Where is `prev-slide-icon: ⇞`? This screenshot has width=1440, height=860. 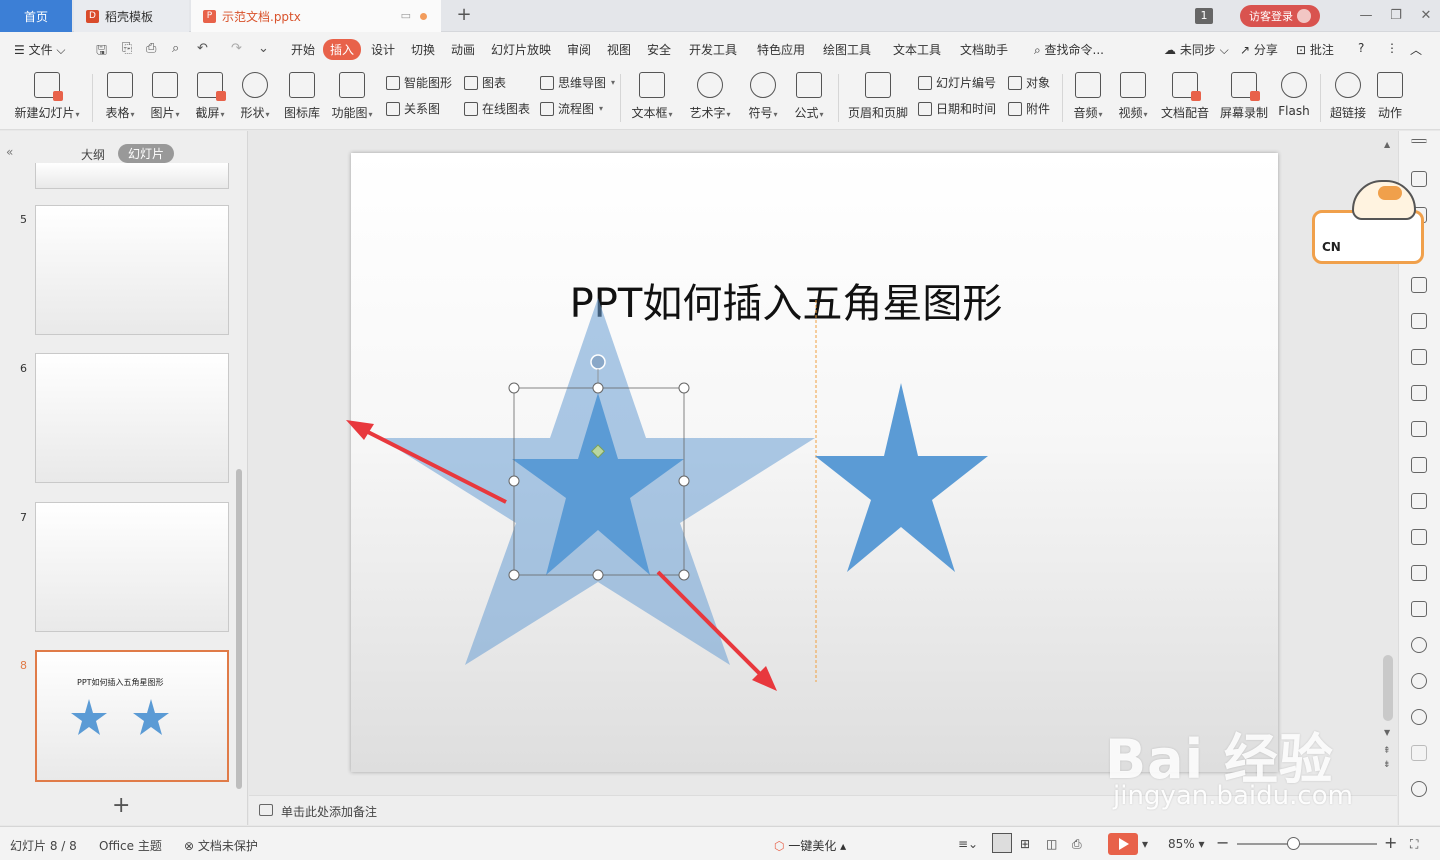
prev-slide-icon: ⇞ is located at coordinates (1387, 751).